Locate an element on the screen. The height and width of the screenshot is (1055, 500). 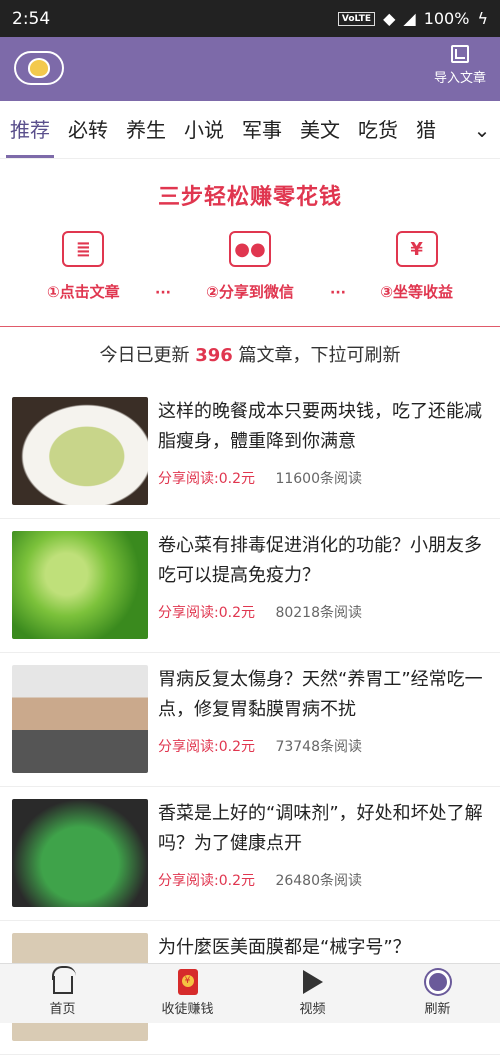
article-title: 胃病反复太傷身？天然“养胃工”经常吃一点，修复胃黏膜胃病不扰 is located at coordinates (320, 694).